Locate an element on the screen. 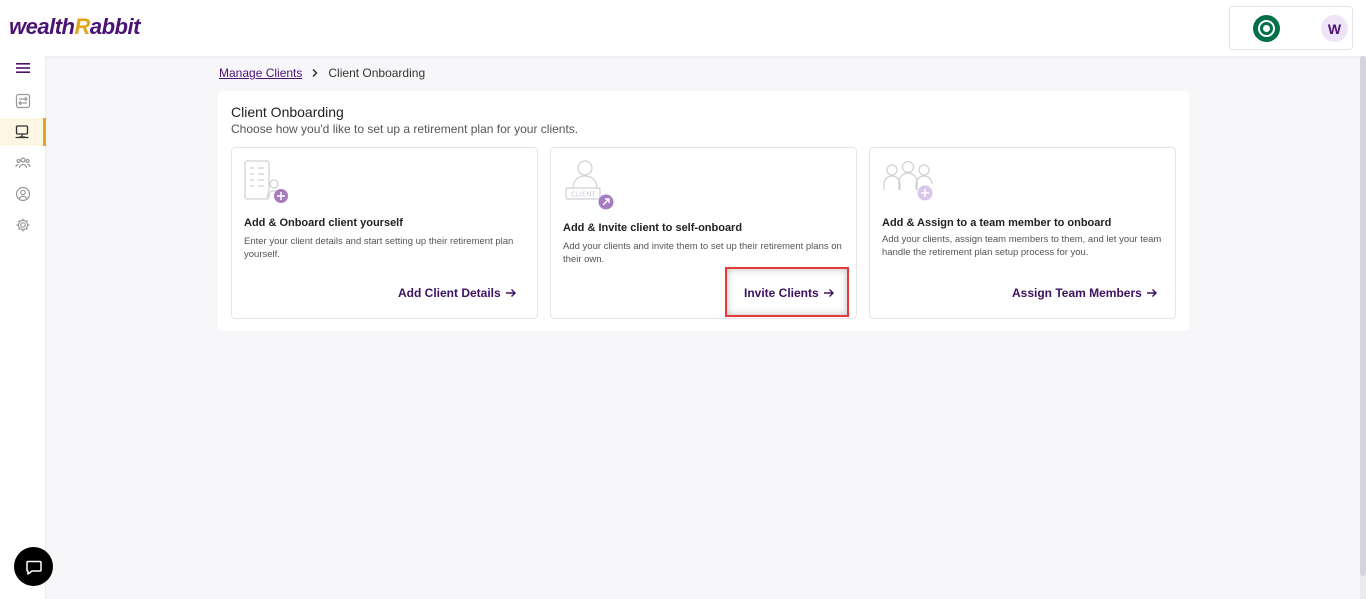 Image resolution: width=1366 pixels, height=599 pixels. sidebar-item-profile is located at coordinates (23, 194).